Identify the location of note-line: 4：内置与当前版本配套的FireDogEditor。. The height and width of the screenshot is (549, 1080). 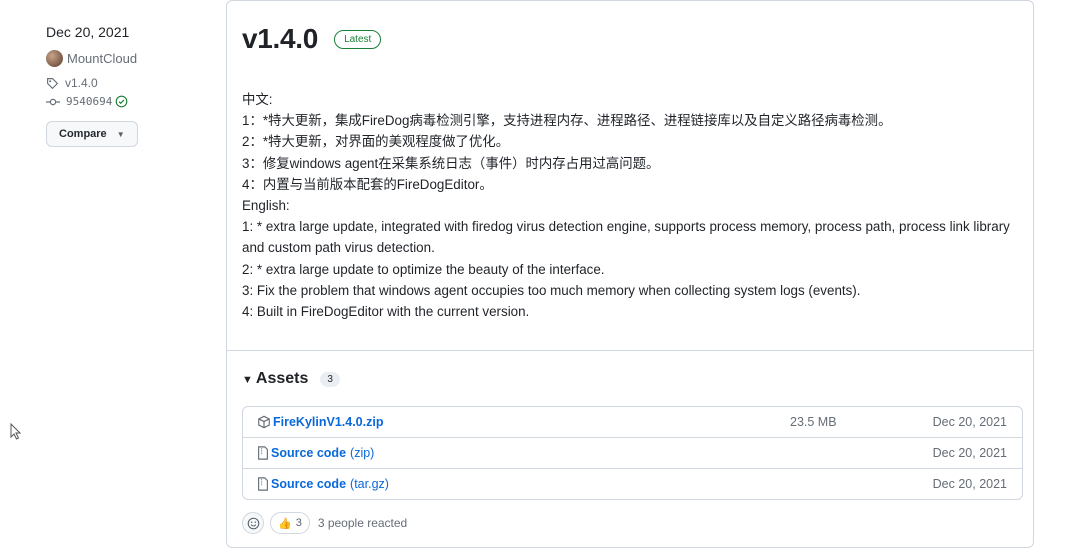
(367, 184).